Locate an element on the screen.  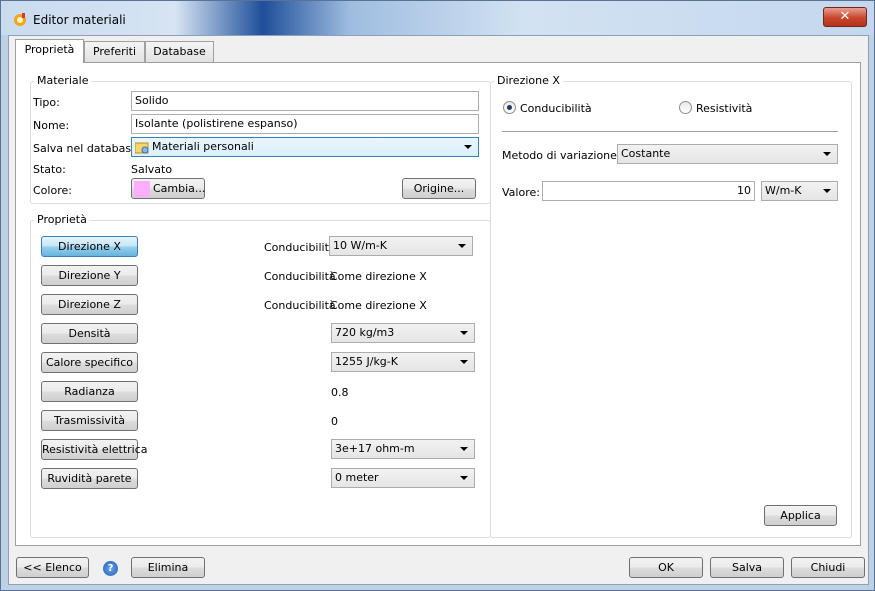
valore-unit-value: W/m-K is located at coordinates (783, 190).